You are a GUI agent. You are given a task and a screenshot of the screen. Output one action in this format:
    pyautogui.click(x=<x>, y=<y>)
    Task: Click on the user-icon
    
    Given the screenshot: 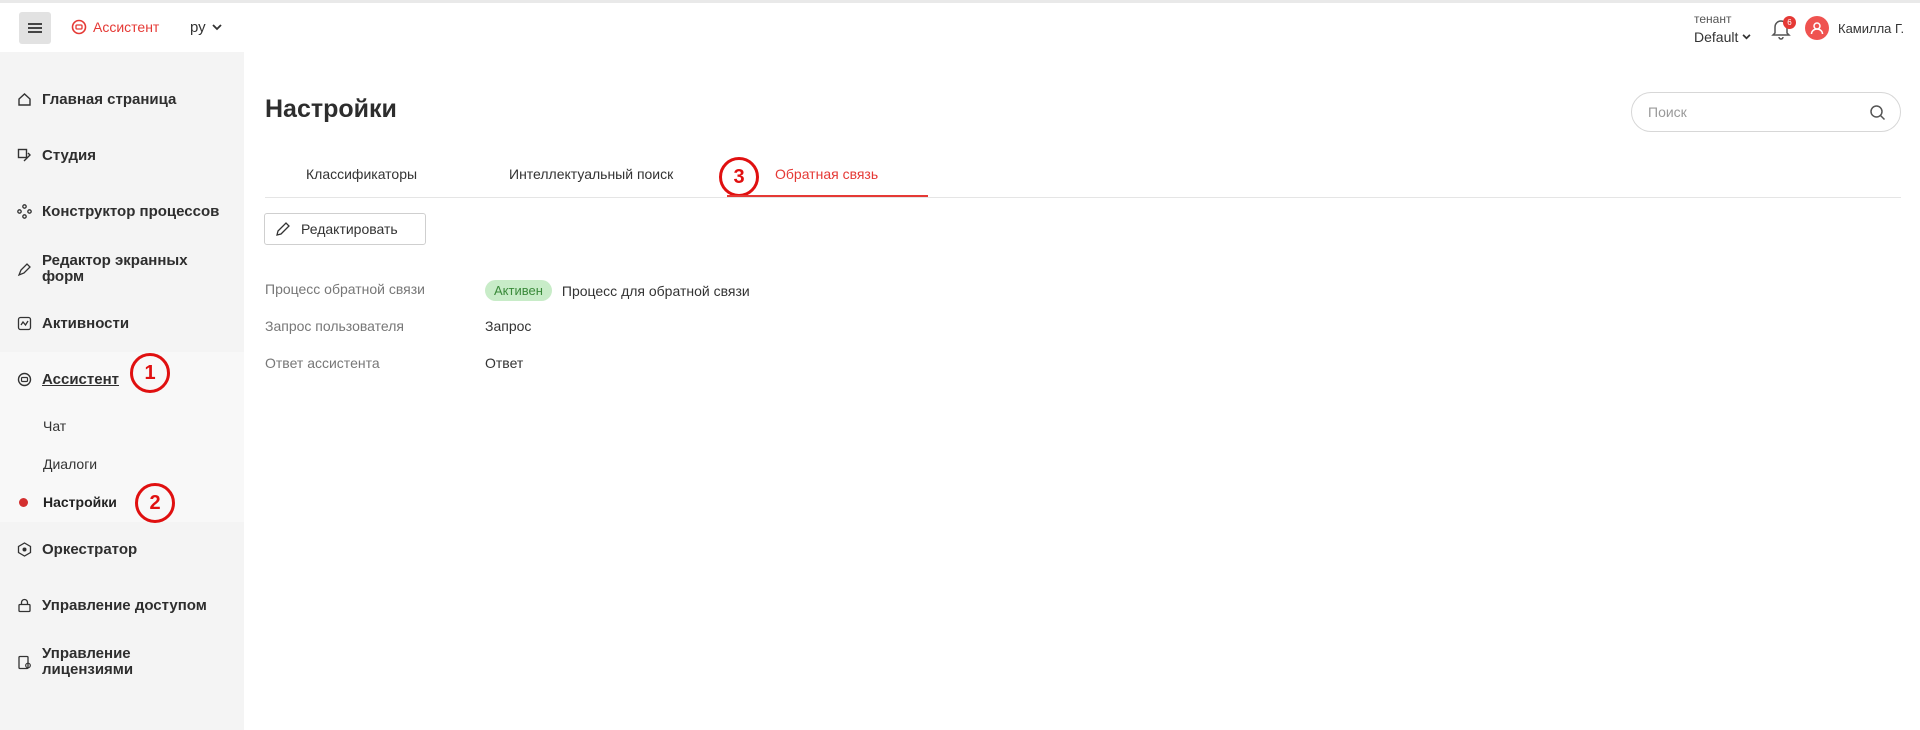 What is the action you would take?
    pyautogui.click(x=1817, y=28)
    